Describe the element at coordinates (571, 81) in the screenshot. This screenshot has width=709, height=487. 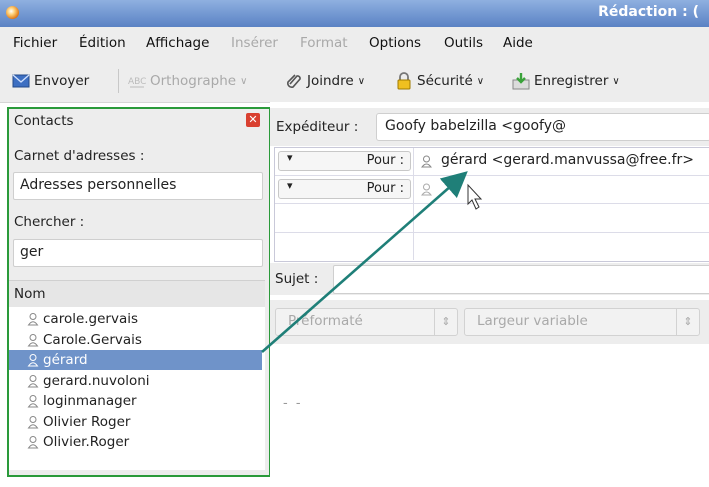
I see `save-label: Enregistrer` at that location.